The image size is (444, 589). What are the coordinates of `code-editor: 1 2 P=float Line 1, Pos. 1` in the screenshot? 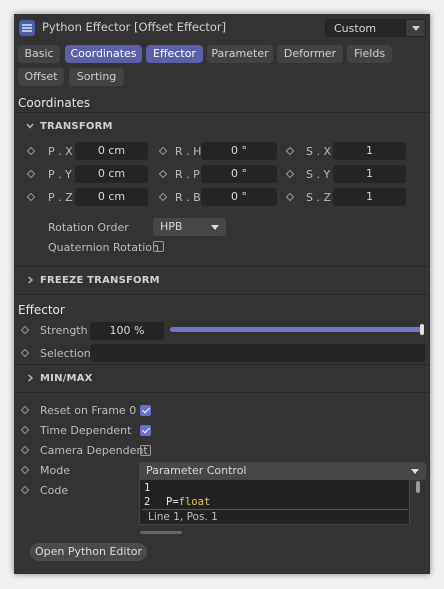 It's located at (274, 502).